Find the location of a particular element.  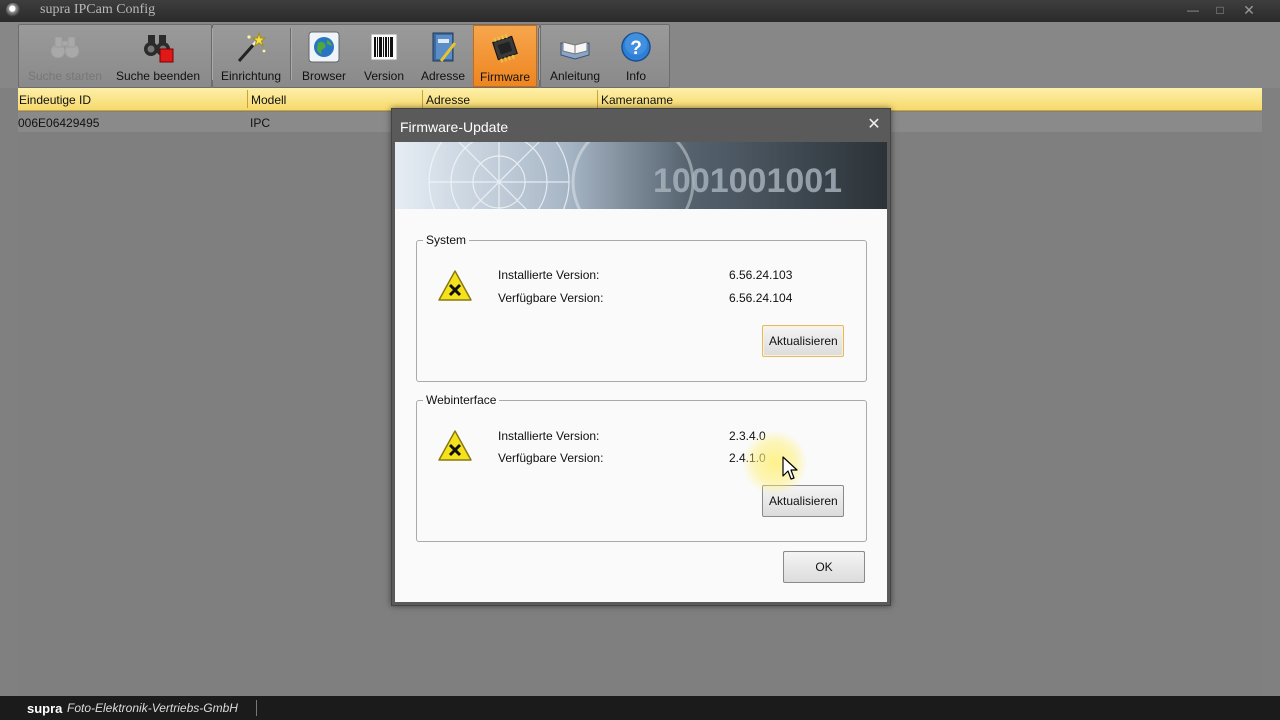

column-header-model: Modell is located at coordinates (268, 100).